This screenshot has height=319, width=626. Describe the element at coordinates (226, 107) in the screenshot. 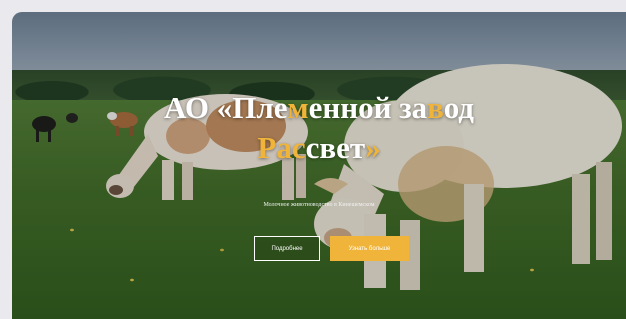

I see `title-text-1: АО «Пле` at that location.